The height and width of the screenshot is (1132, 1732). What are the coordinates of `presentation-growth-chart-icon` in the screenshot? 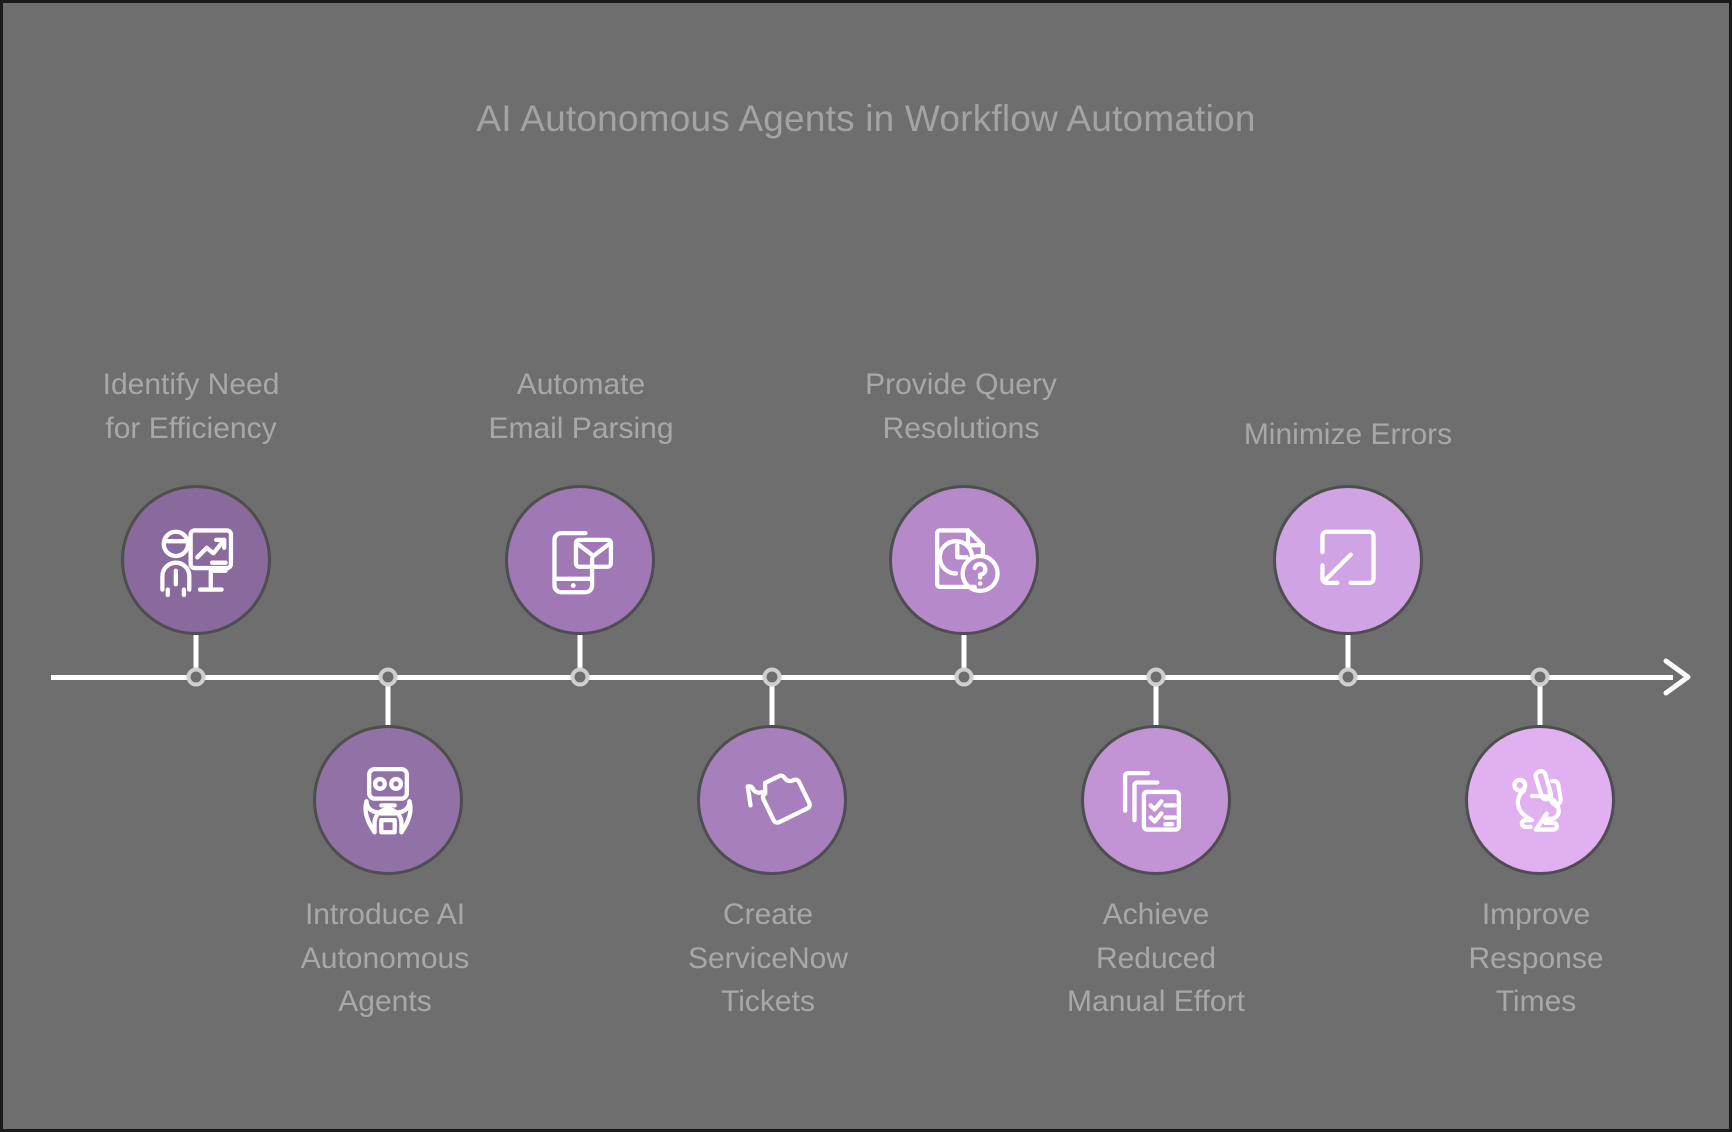 It's located at (197, 563).